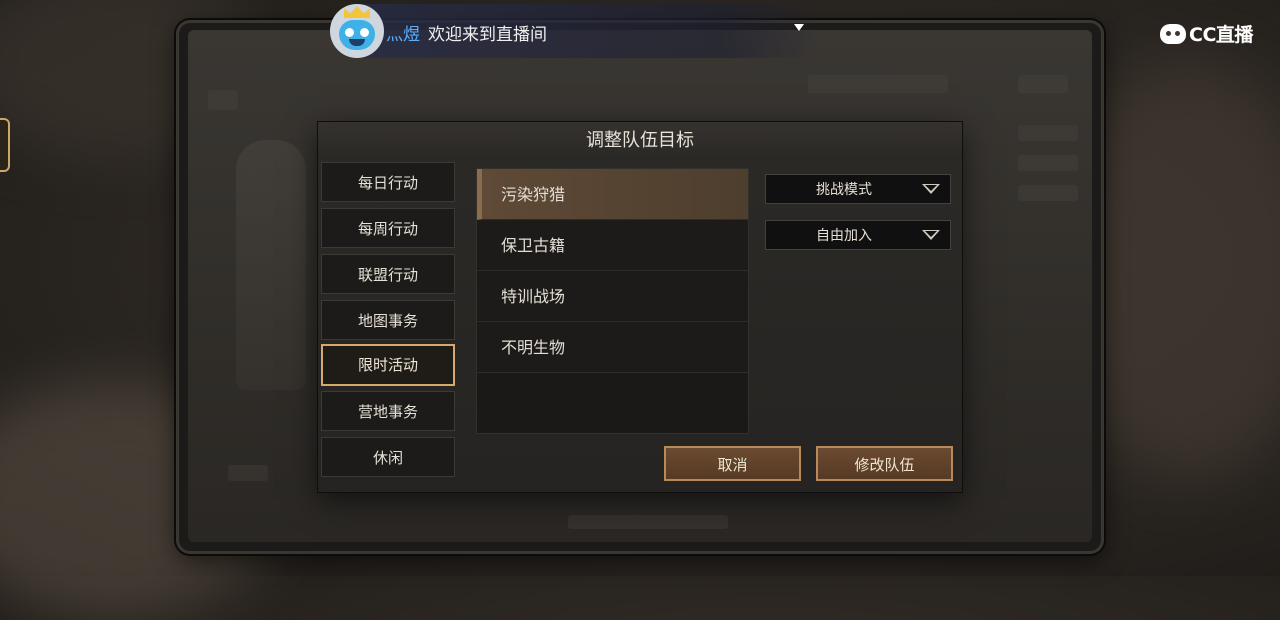 This screenshot has width=1280, height=620. What do you see at coordinates (844, 190) in the screenshot?
I see `mode-dropdown-value: 挑战模式` at bounding box center [844, 190].